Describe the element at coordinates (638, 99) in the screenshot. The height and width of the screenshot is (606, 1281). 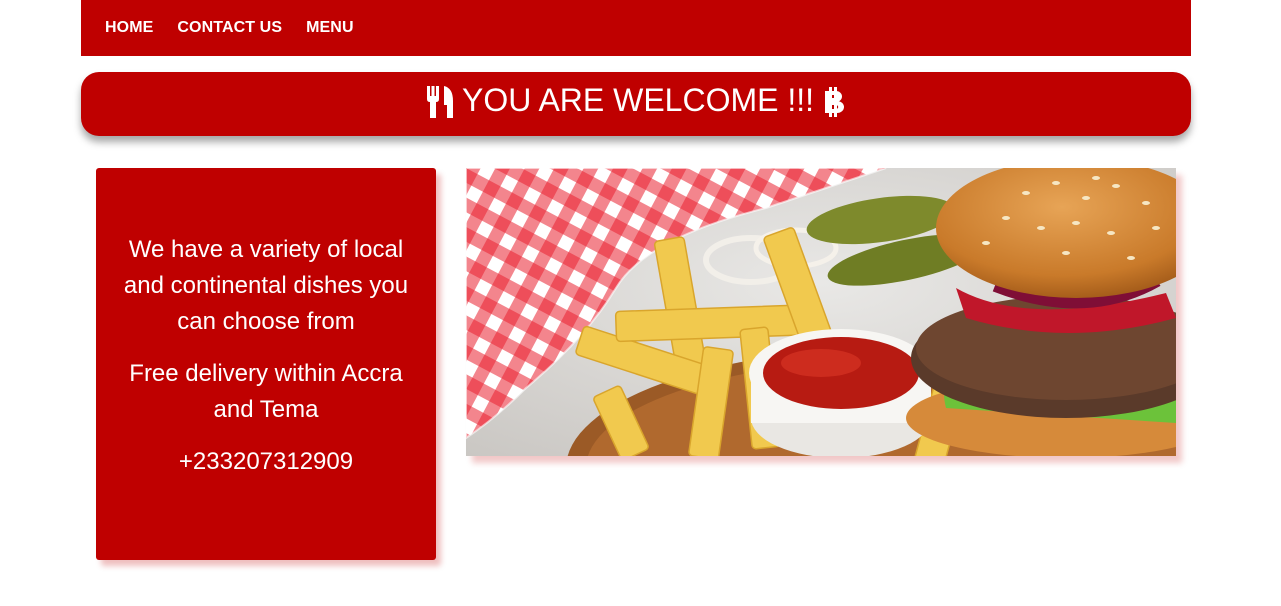
I see `welcome-text: YOU ARE WELCOME !!!` at that location.